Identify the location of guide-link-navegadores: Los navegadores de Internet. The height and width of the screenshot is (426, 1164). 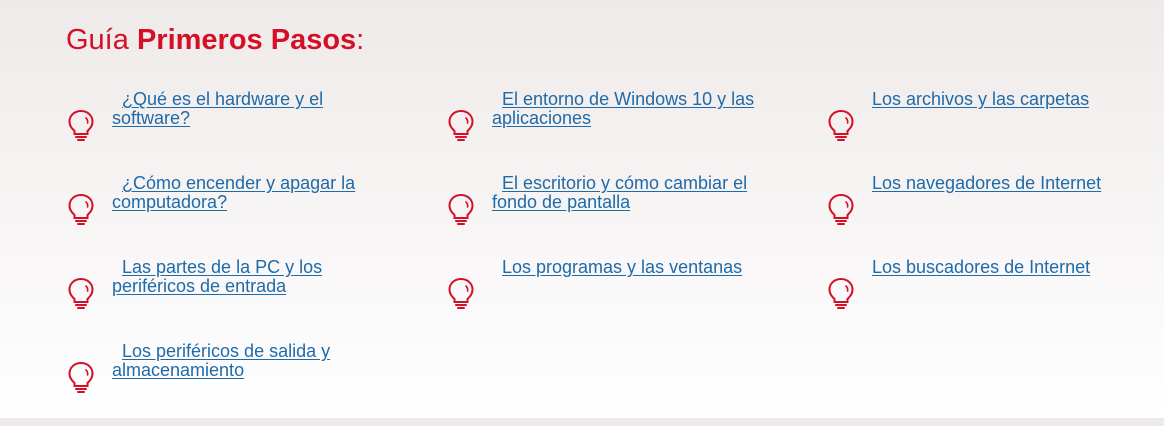
(1002, 183).